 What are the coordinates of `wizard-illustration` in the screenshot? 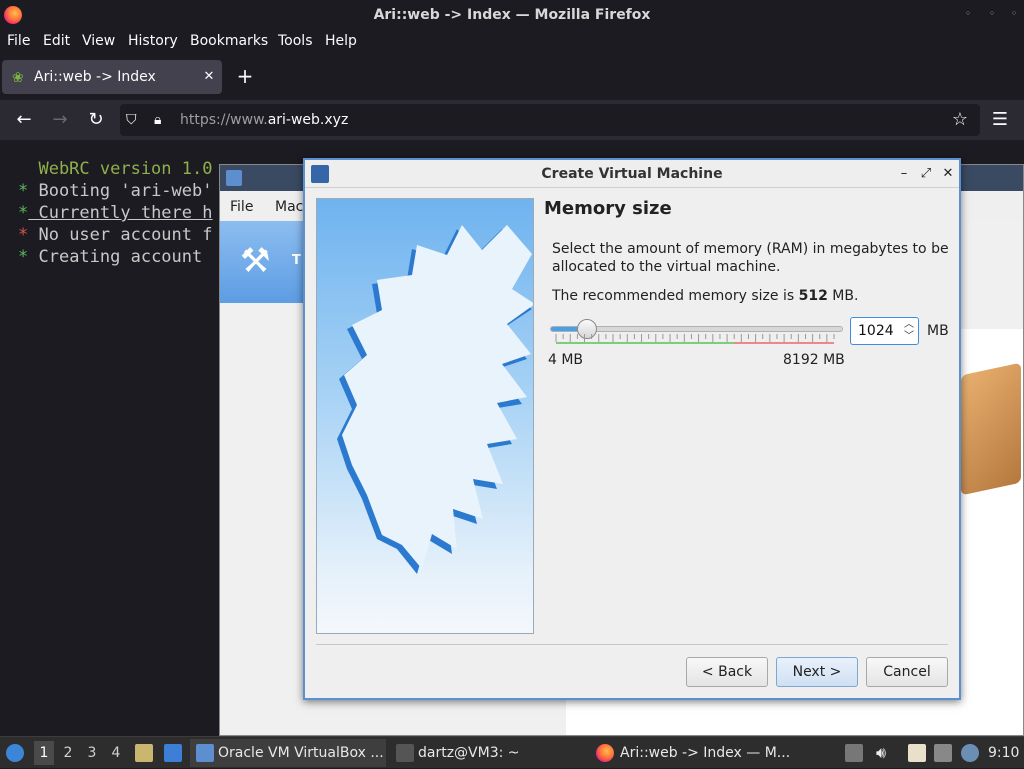 It's located at (425, 416).